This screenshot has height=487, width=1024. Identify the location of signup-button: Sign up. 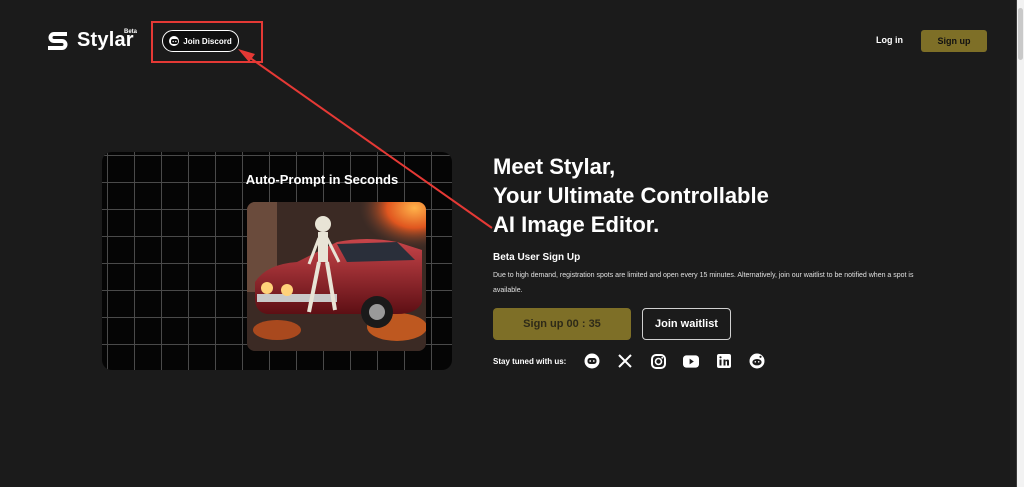
(954, 41).